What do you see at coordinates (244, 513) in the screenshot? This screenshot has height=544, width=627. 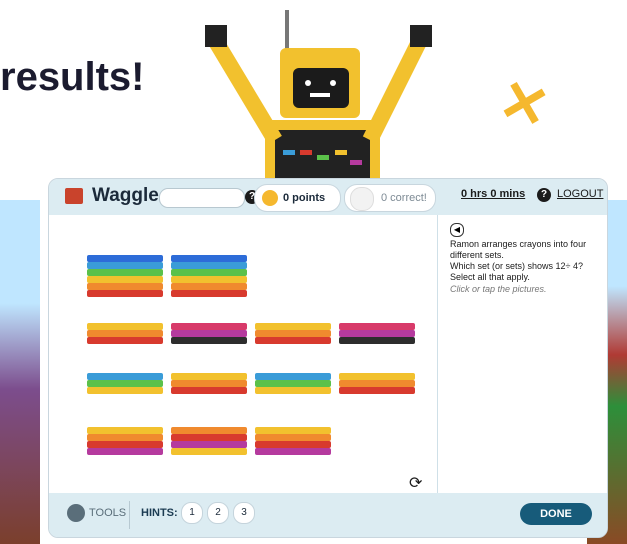 I see `hint-button-3: 3` at bounding box center [244, 513].